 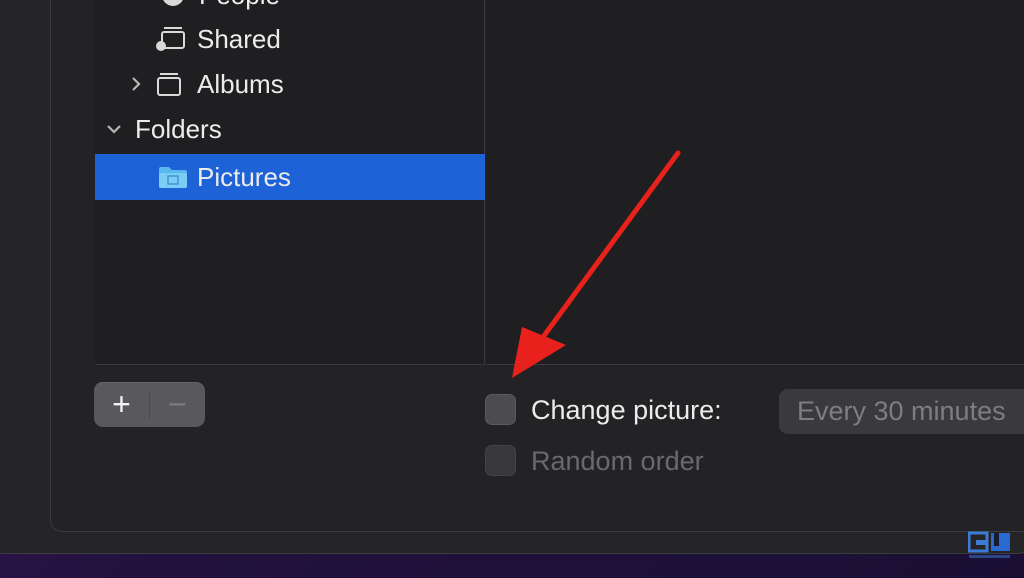 I want to click on annotation-arrow, so click(x=596, y=264).